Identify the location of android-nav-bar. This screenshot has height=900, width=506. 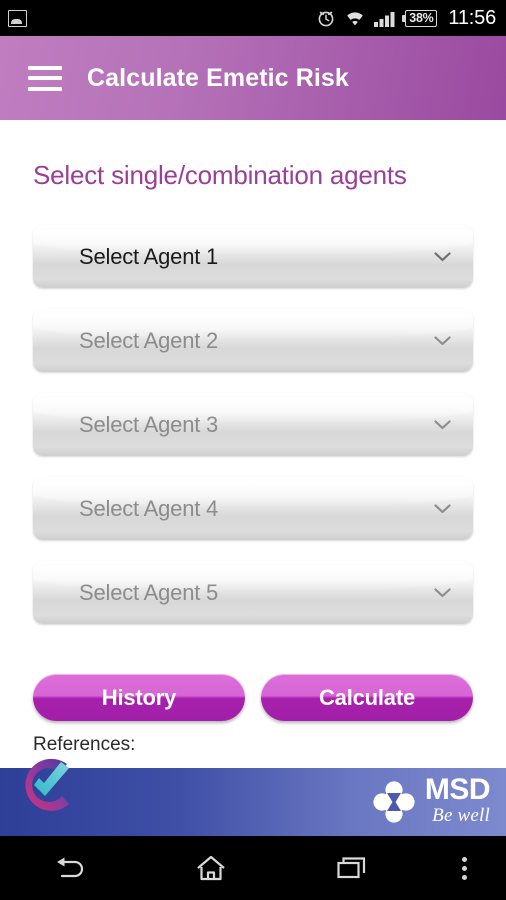
(253, 868).